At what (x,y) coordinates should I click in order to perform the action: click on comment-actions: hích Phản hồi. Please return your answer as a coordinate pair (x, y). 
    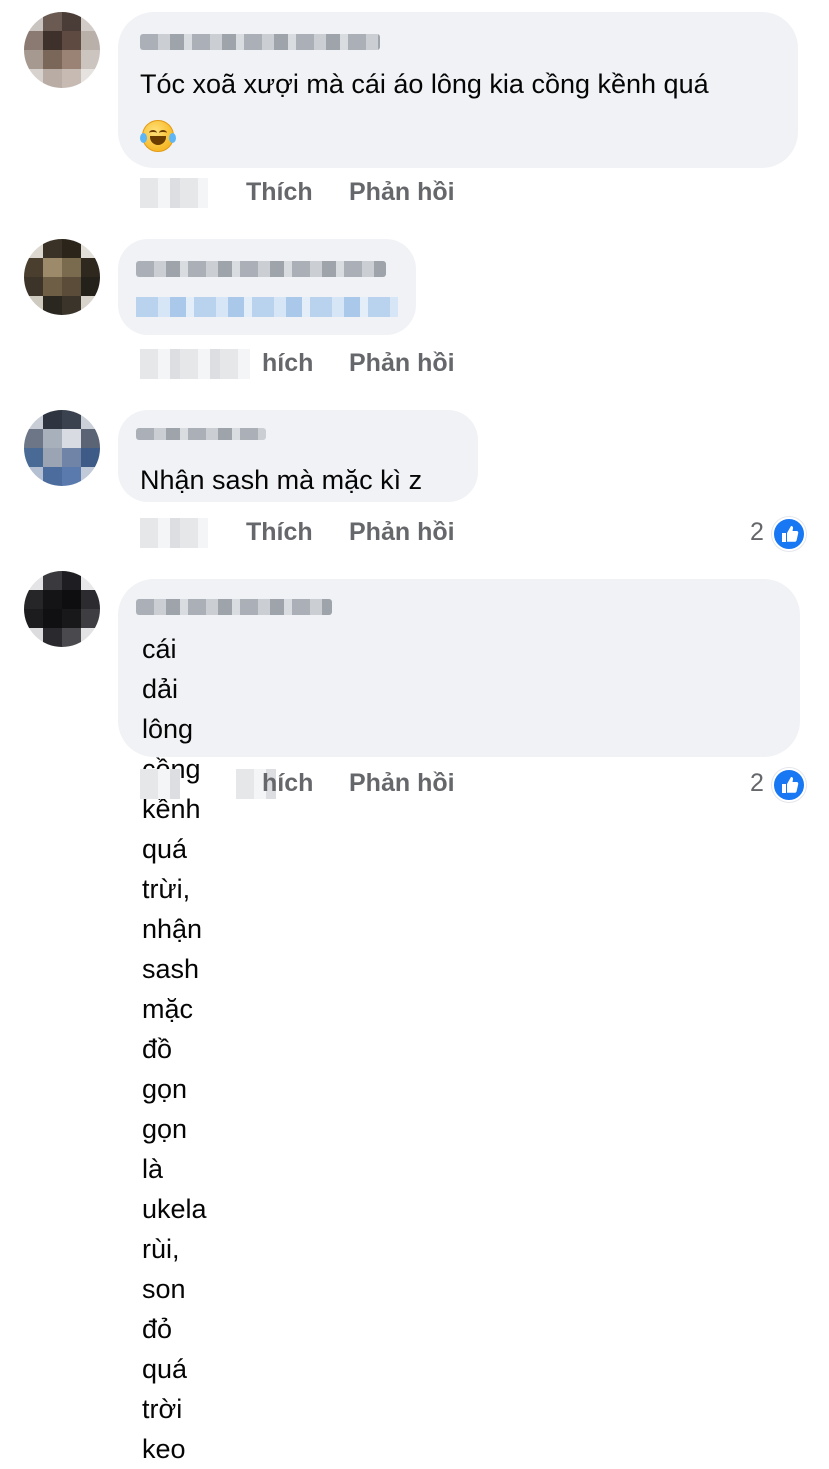
    Looking at the image, I should click on (414, 366).